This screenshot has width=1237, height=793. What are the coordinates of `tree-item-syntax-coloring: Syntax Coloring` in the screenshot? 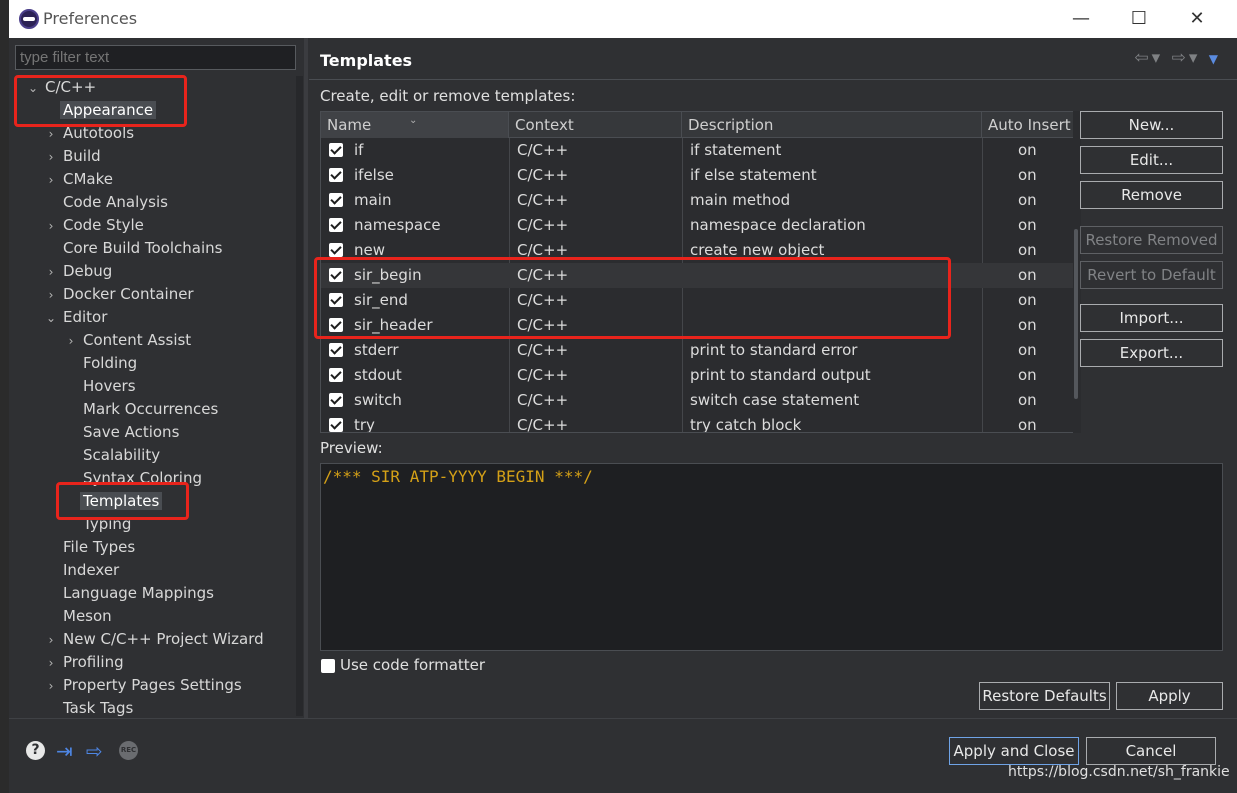 It's located at (142, 478).